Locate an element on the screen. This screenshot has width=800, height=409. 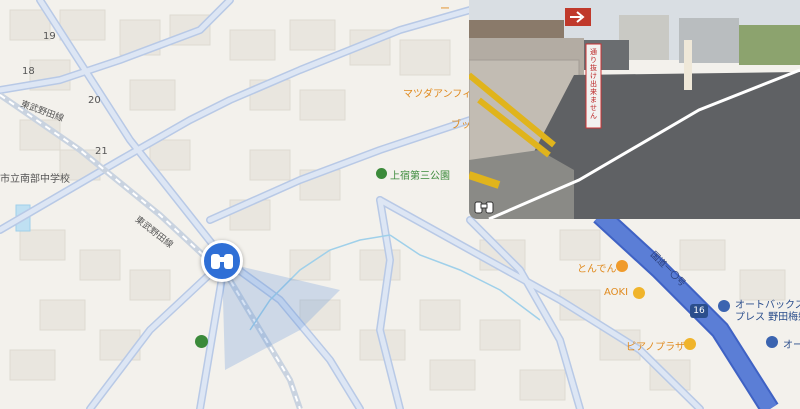
music-icon is located at coordinates (690, 344).